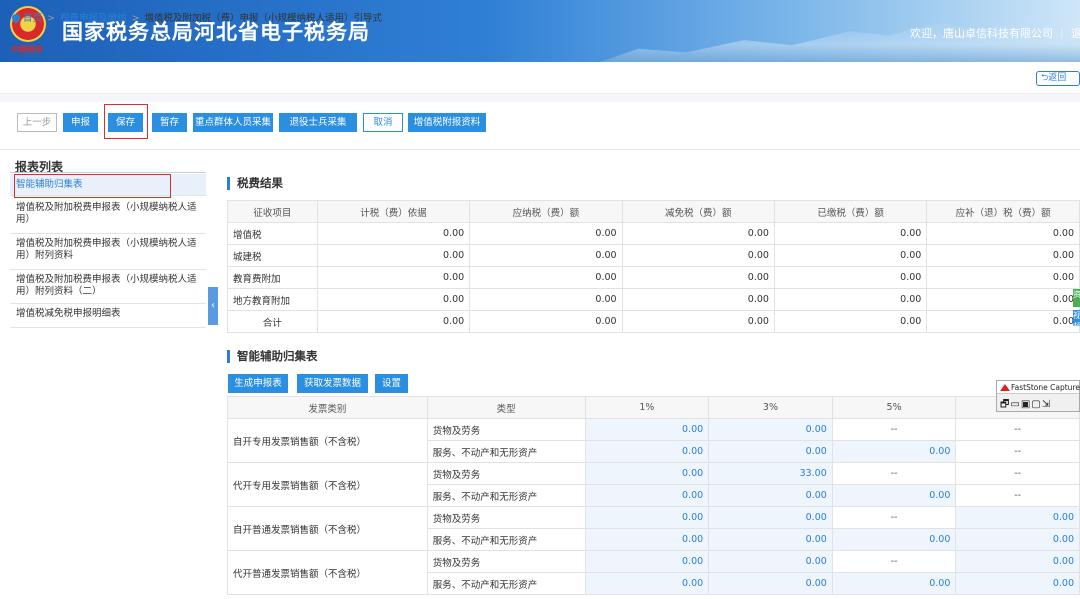 The height and width of the screenshot is (599, 1080). Describe the element at coordinates (327, 528) in the screenshot. I see `invoice-category: 自开普通发票销售额（不含税）` at that location.